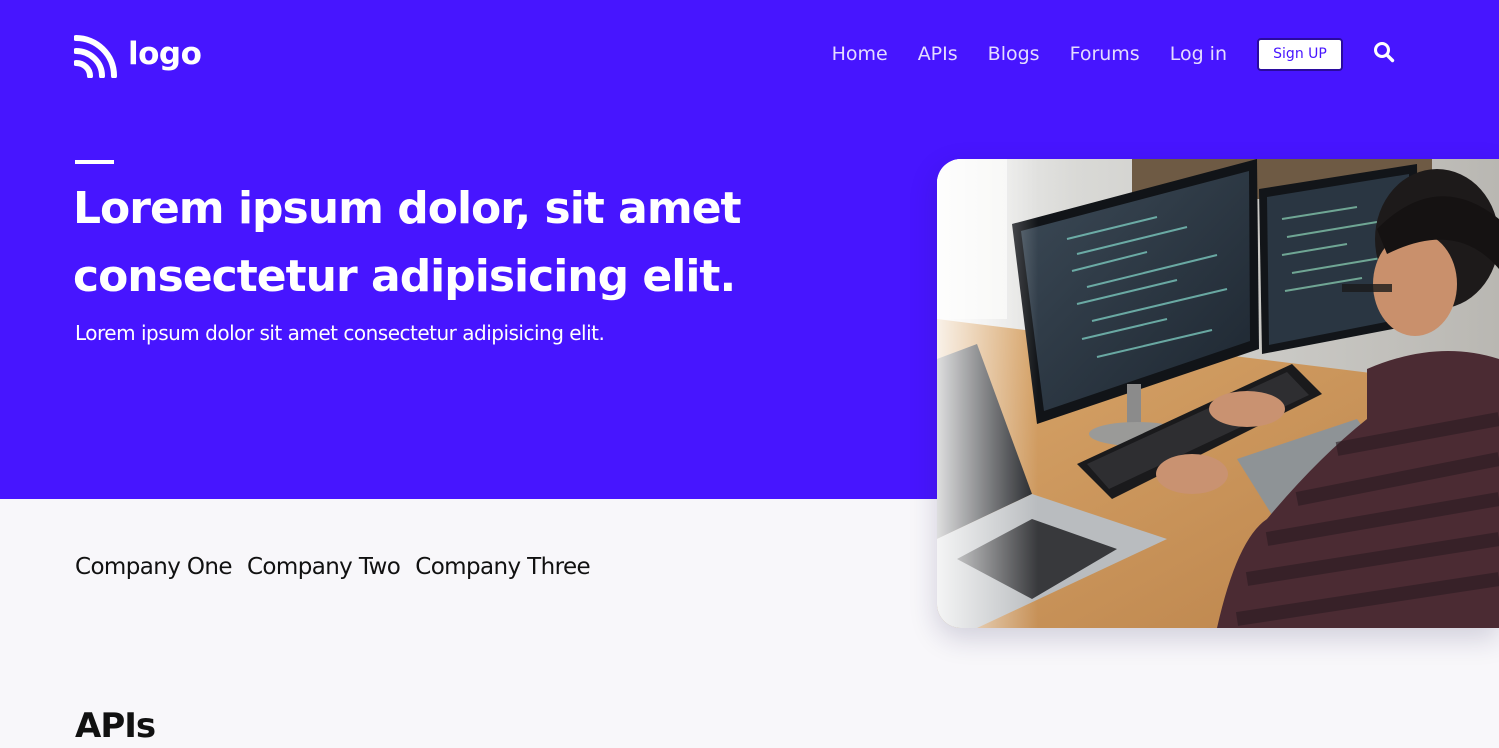 The width and height of the screenshot is (1499, 748). Describe the element at coordinates (1014, 54) in the screenshot. I see `nav-link-blogs: Blogs` at that location.